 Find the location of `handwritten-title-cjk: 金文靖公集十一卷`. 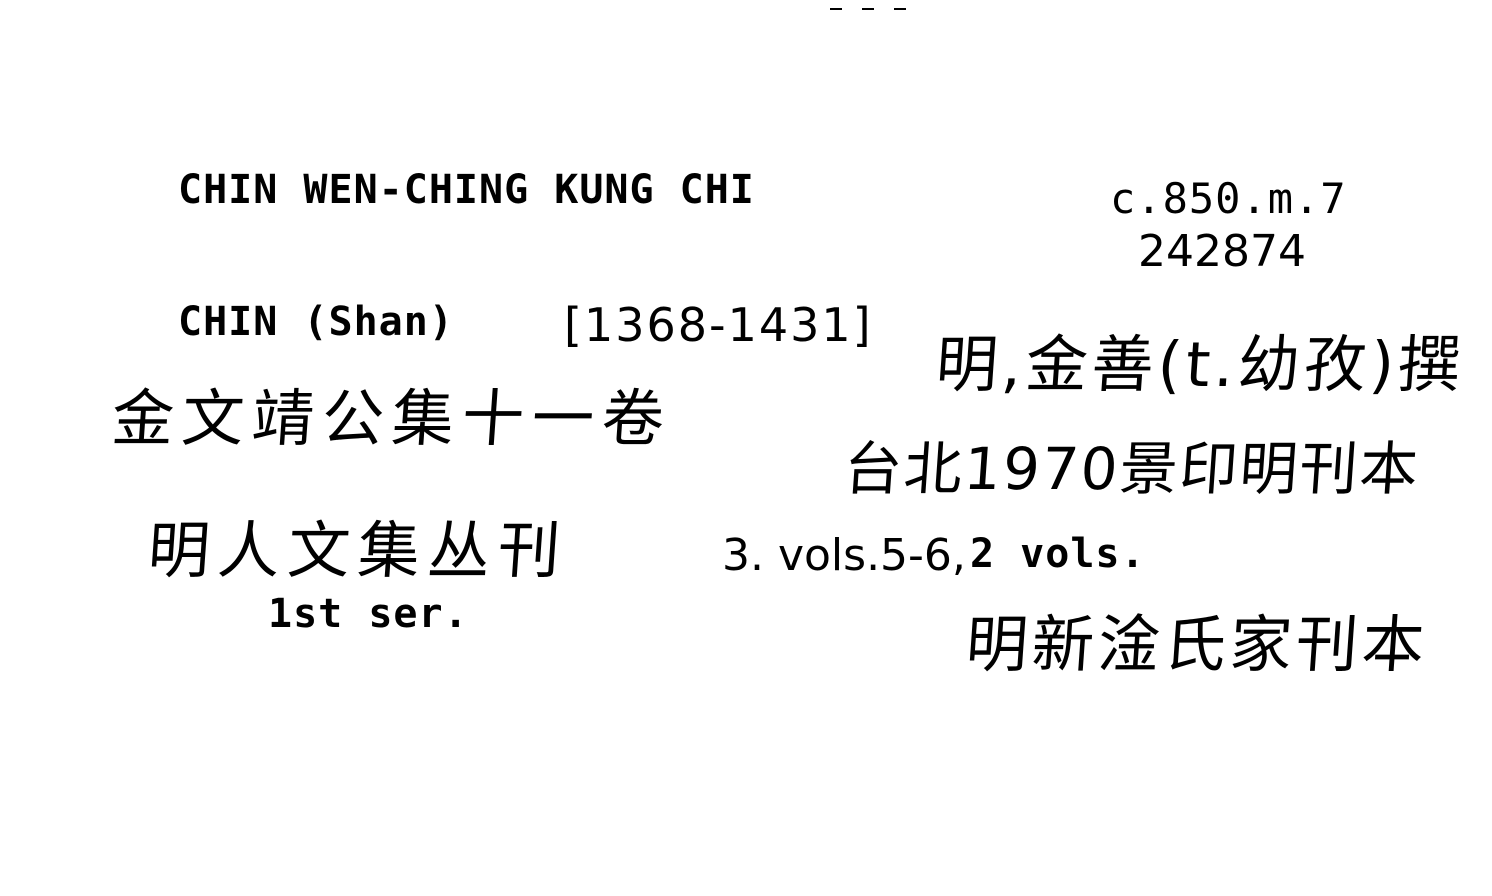

handwritten-title-cjk: 金文靖公集十一卷 is located at coordinates (392, 418).